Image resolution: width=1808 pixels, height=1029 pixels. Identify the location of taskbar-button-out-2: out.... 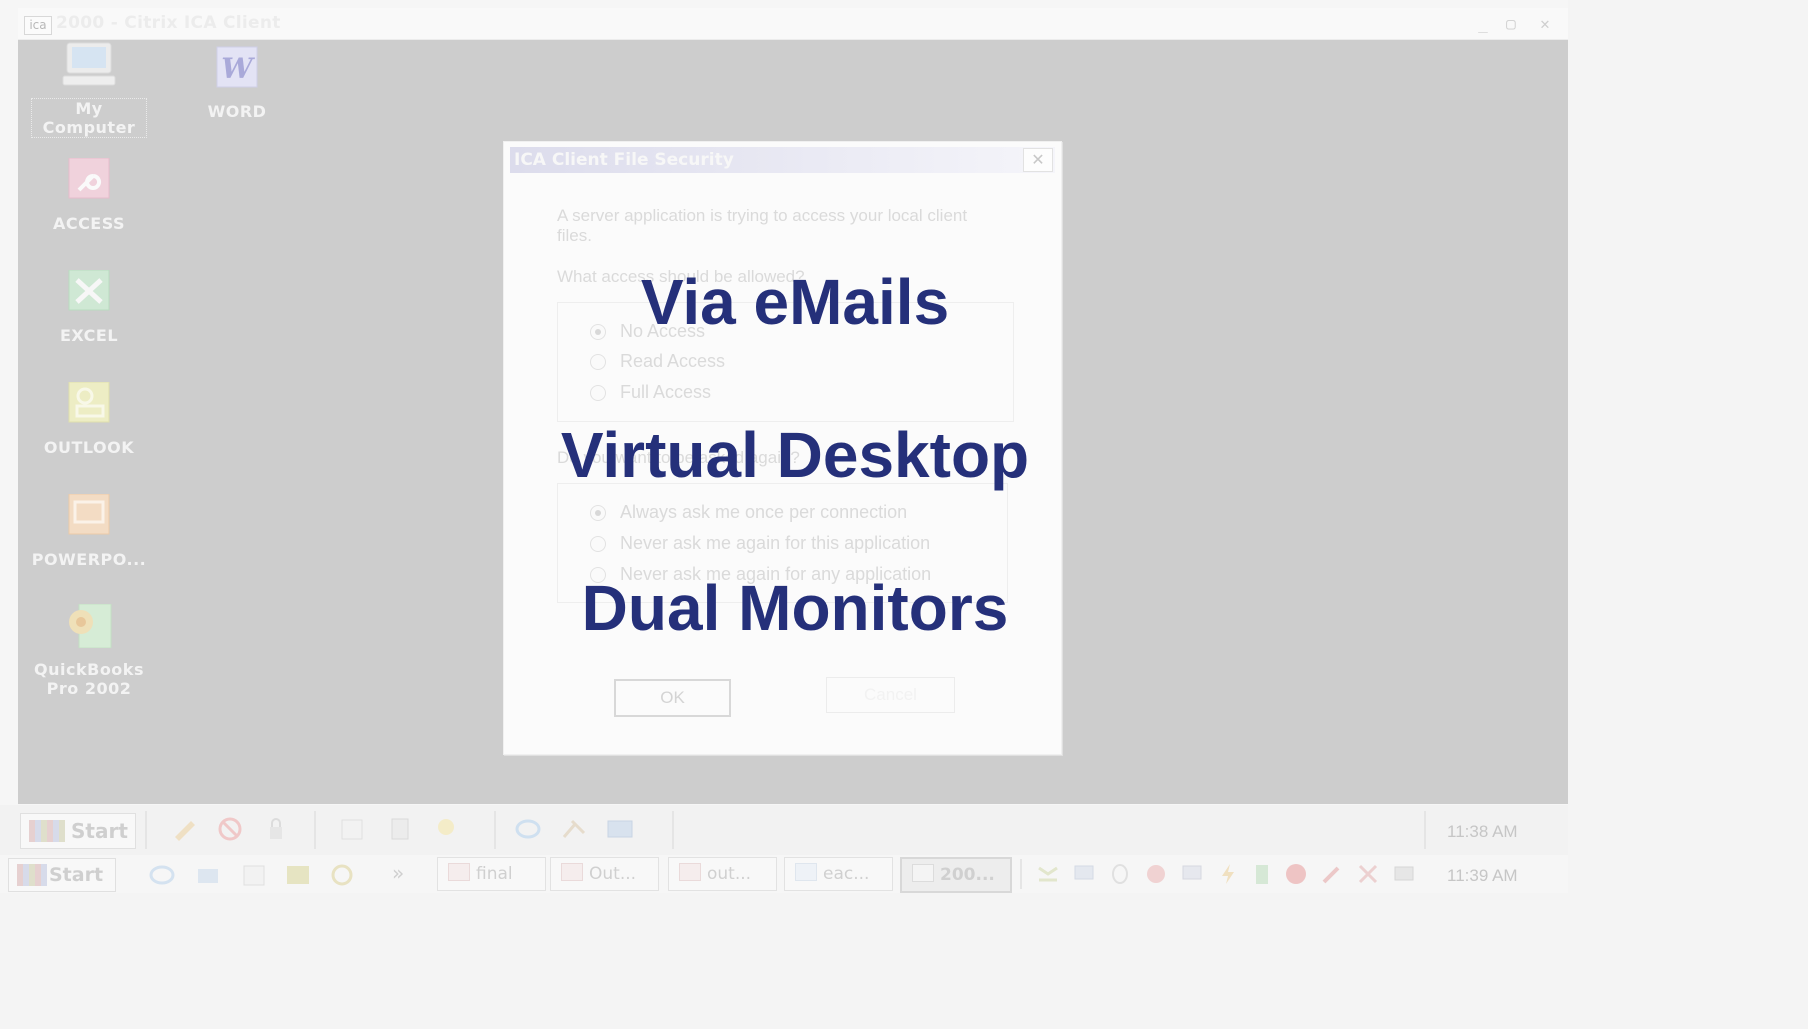
(722, 874).